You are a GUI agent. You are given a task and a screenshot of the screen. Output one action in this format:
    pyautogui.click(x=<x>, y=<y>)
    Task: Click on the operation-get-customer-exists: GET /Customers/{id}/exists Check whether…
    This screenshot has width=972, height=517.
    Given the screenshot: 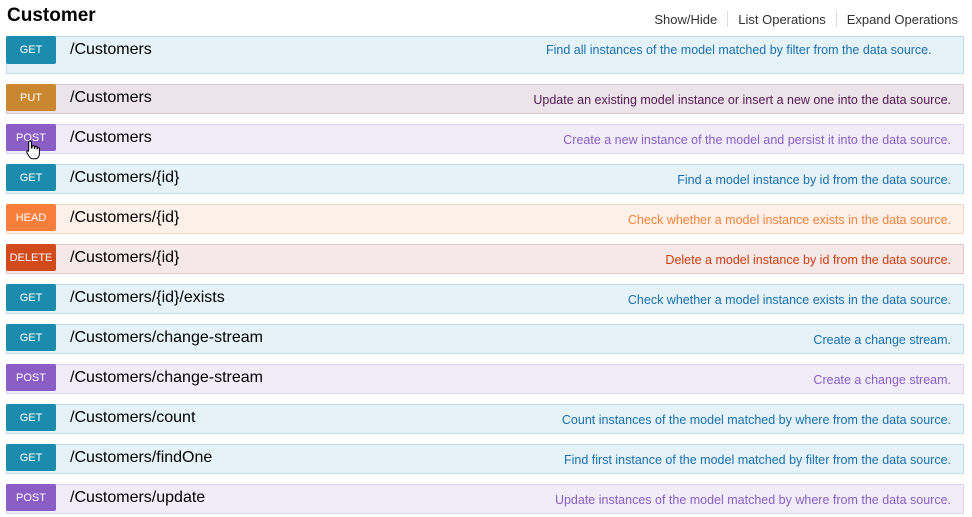 What is the action you would take?
    pyautogui.click(x=485, y=299)
    